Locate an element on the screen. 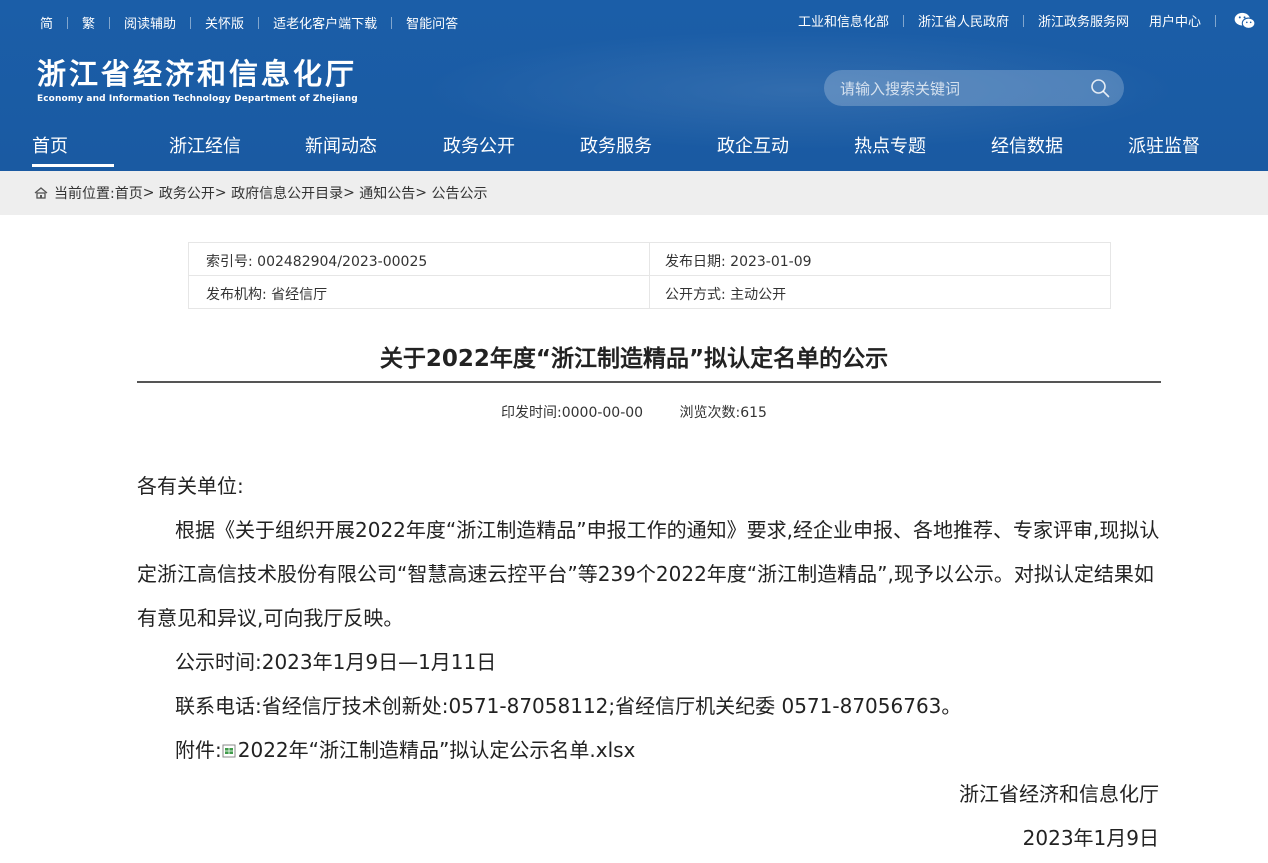 The image size is (1268, 863). disclosure-method: 公开方式: 主动公开 is located at coordinates (726, 295).